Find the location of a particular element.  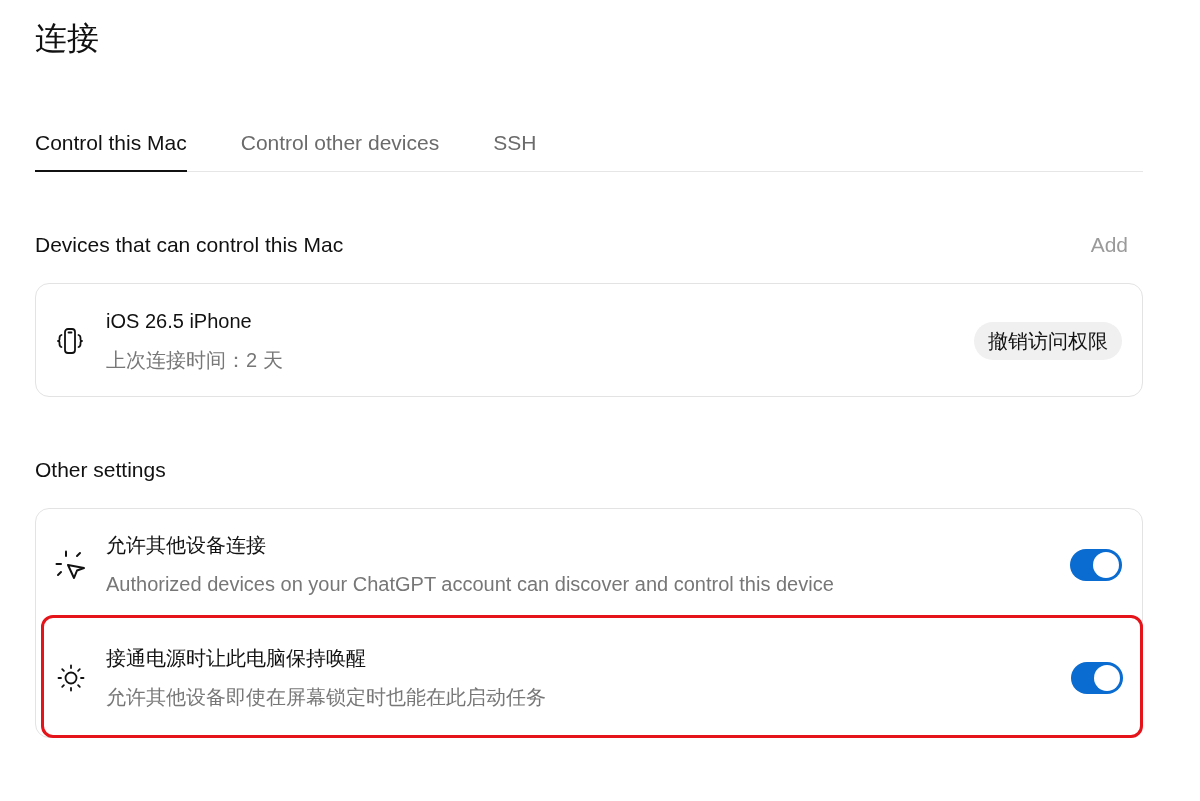

cursor-sparkle-icon is located at coordinates (71, 564).